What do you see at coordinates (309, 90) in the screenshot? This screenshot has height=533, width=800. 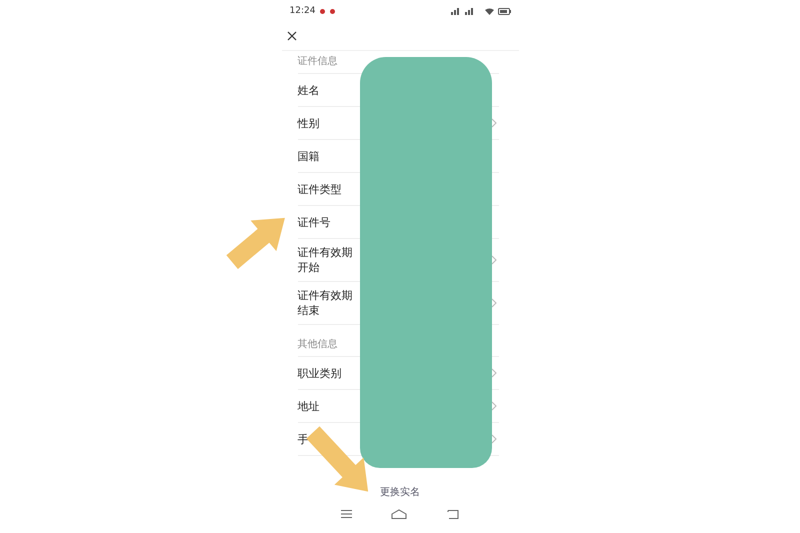 I see `field-label: 姓名` at bounding box center [309, 90].